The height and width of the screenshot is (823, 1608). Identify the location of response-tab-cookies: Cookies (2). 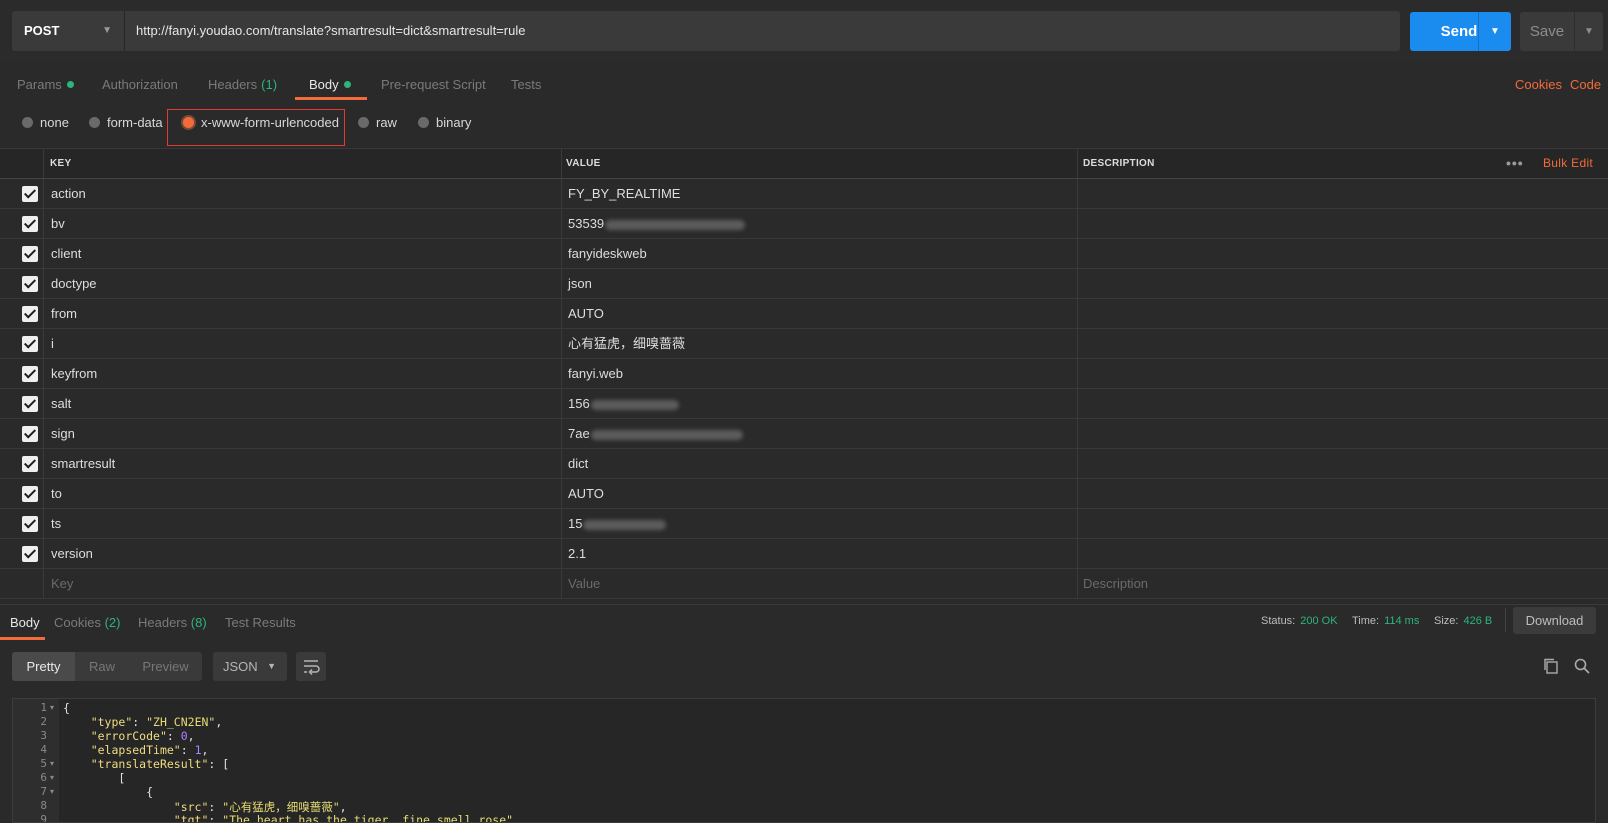
(87, 622).